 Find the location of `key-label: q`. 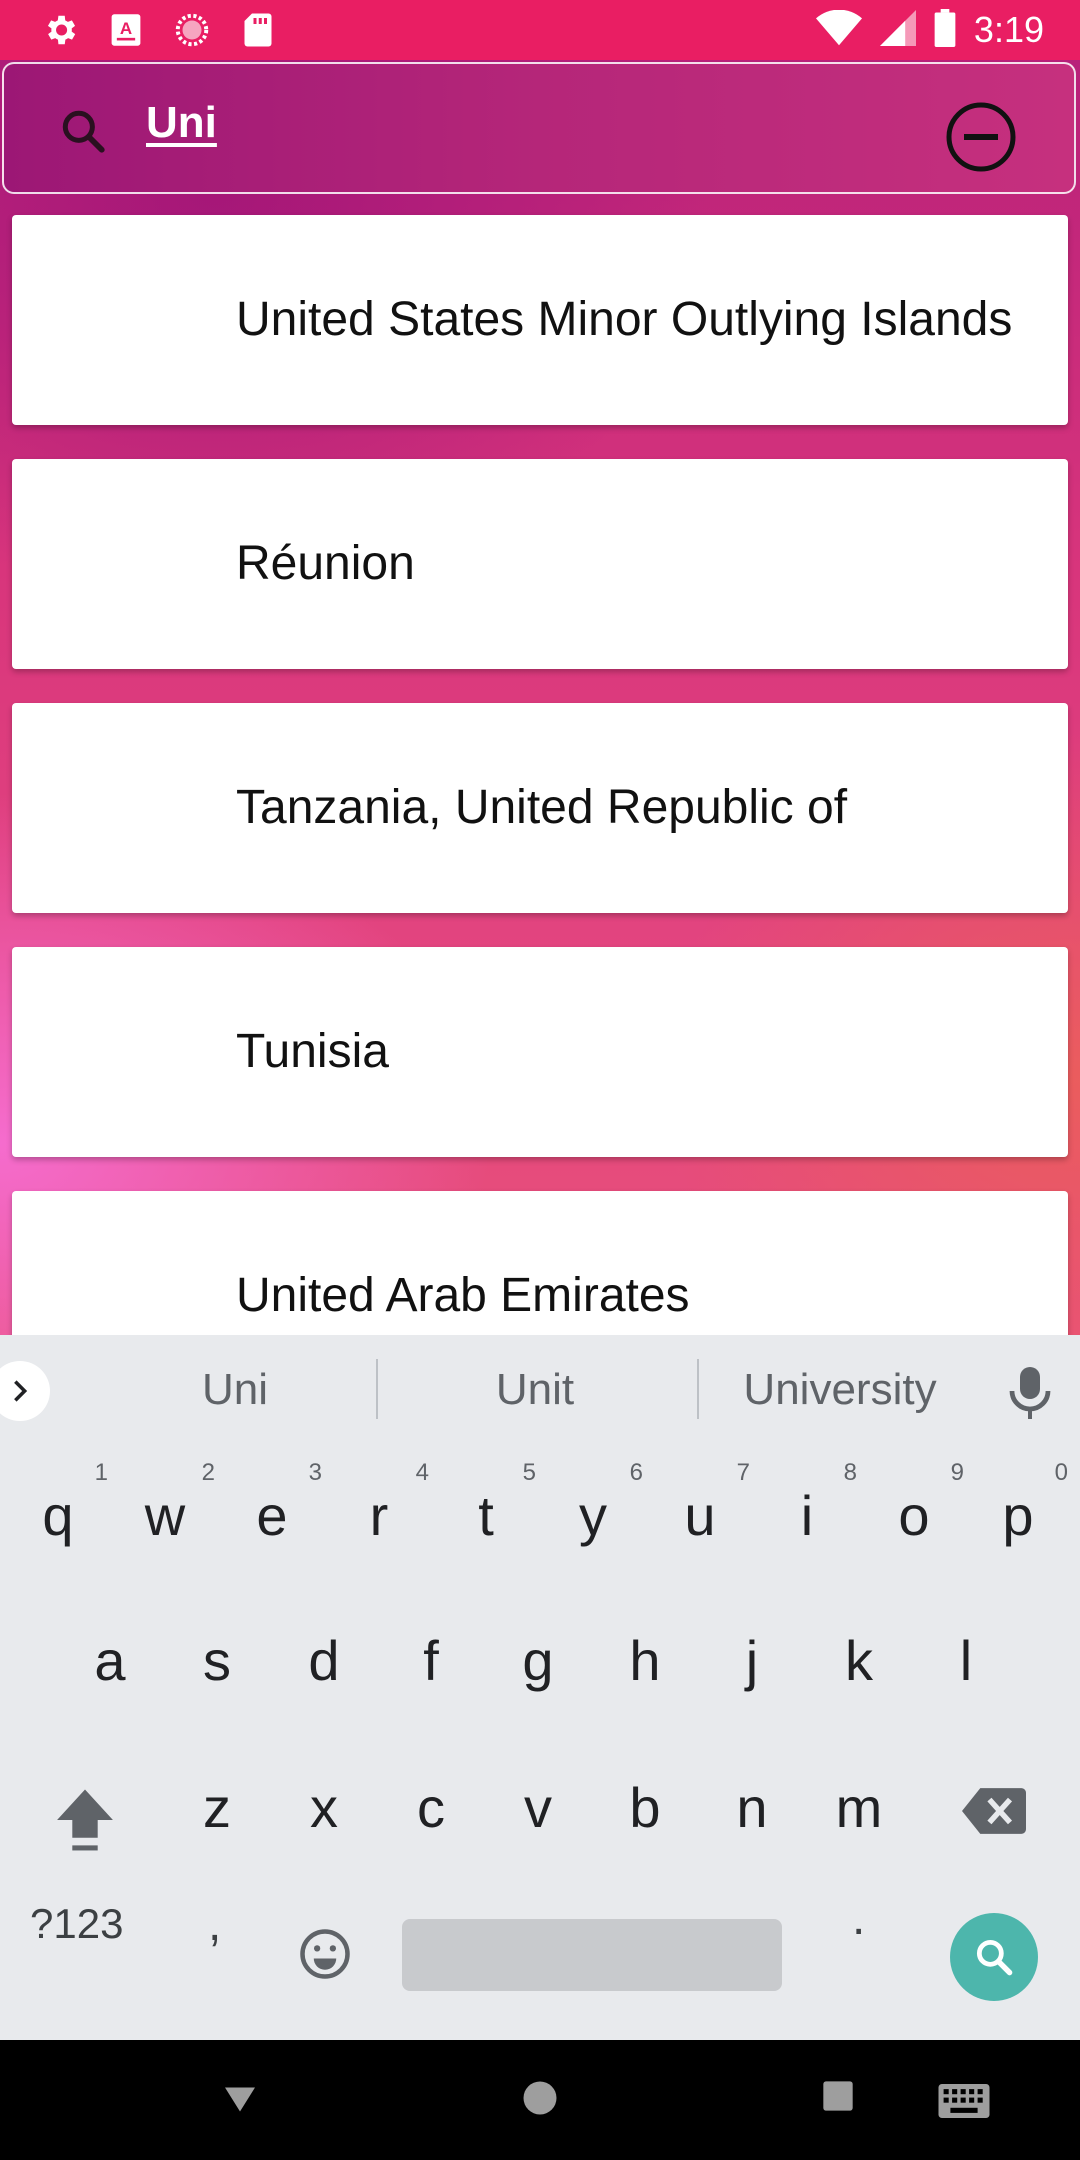

key-label: q is located at coordinates (58, 1515).